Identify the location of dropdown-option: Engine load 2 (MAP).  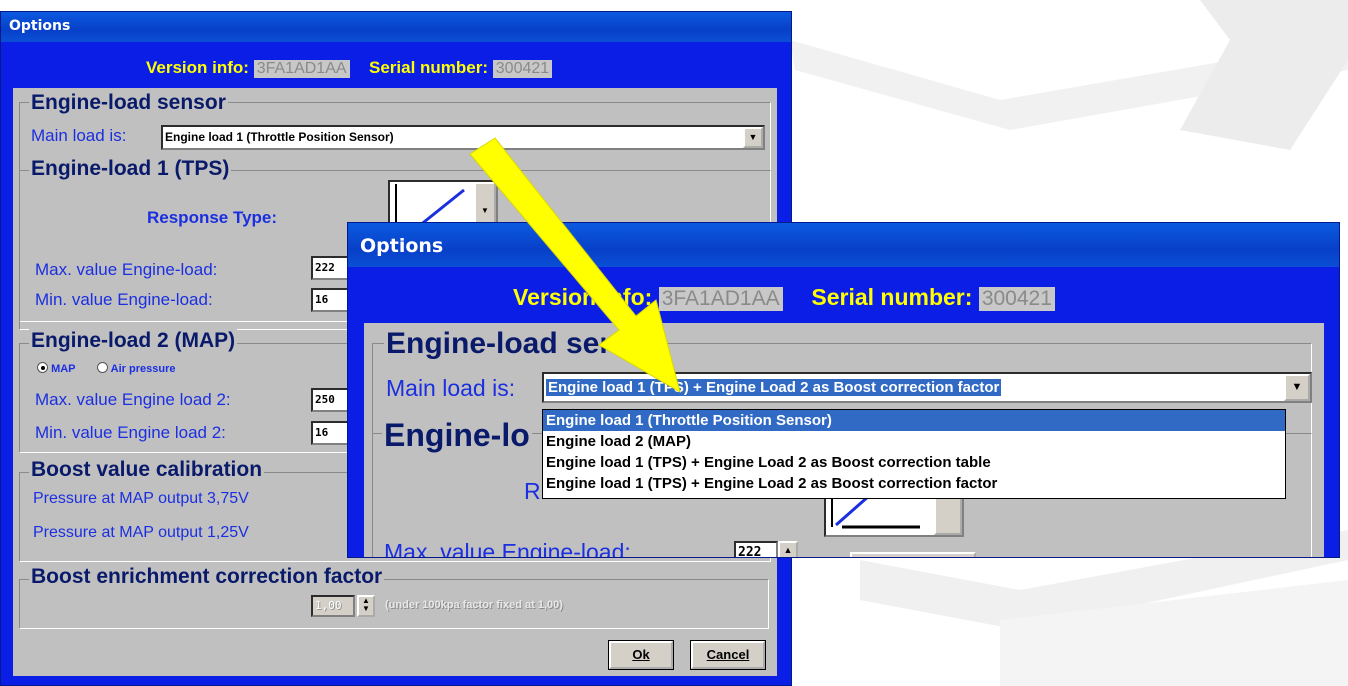
(914, 441).